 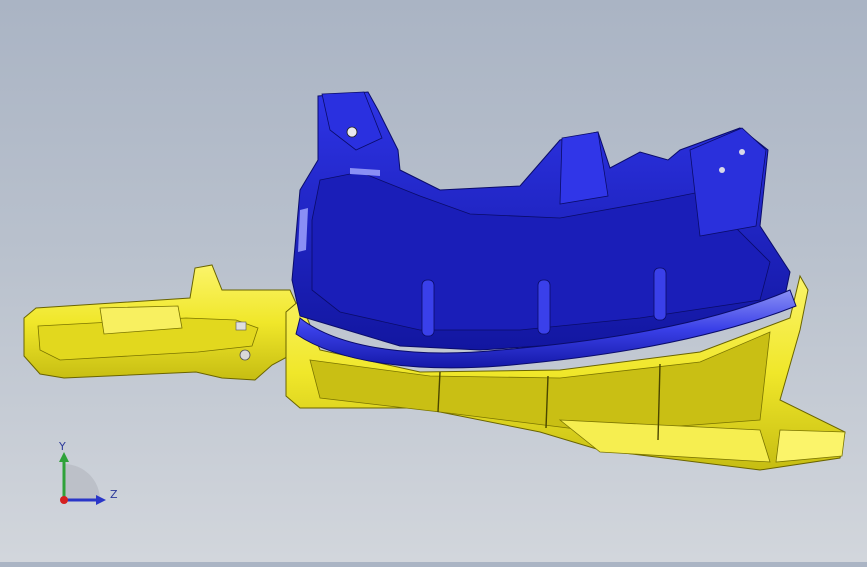 I want to click on triad-plane, so click(x=82, y=482).